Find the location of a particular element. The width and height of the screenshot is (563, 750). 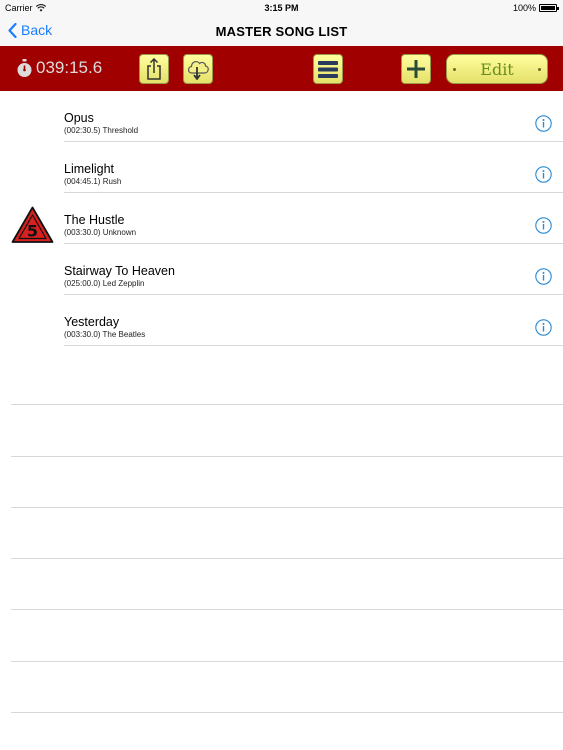

edit-label: Edit is located at coordinates (497, 69).